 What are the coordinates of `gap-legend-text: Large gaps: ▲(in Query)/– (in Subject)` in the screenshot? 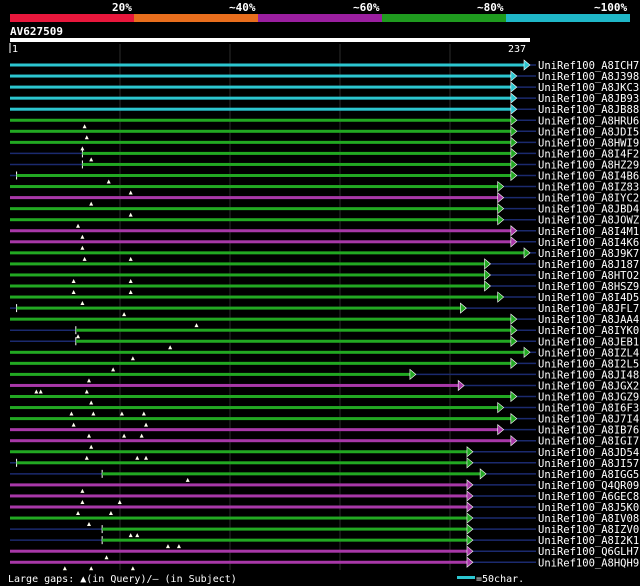 It's located at (122, 579).